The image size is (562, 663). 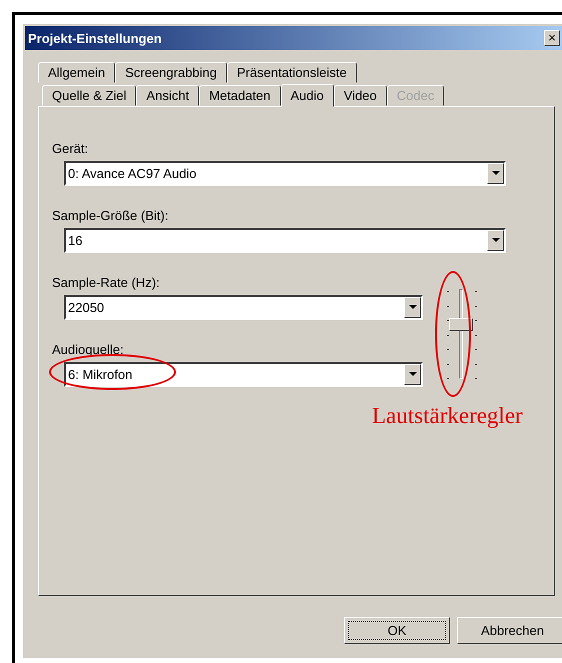 What do you see at coordinates (447, 416) in the screenshot?
I see `annotation-label: Lautstärkeregler` at bounding box center [447, 416].